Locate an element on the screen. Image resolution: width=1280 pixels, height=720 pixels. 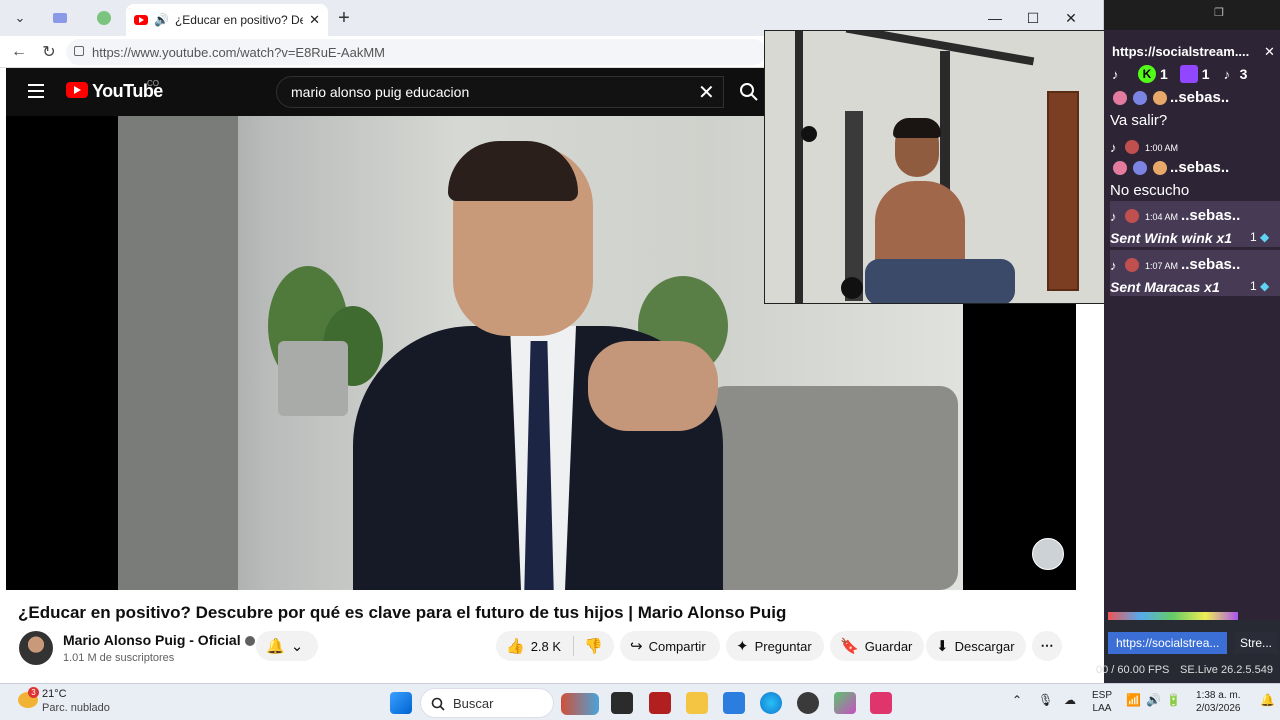
share-button: ↪ Compartir is located at coordinates (670, 646).